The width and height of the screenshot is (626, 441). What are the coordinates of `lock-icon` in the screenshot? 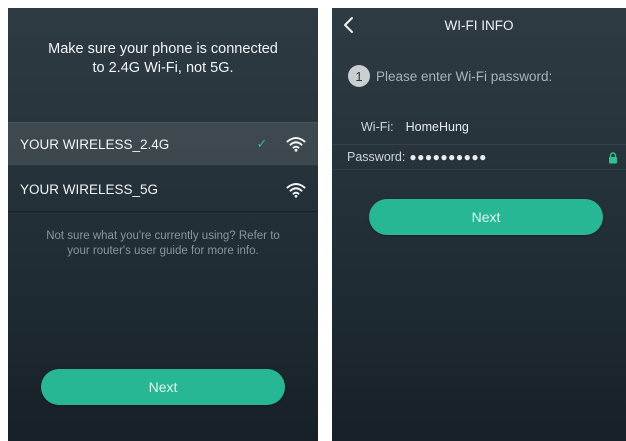 It's located at (613, 158).